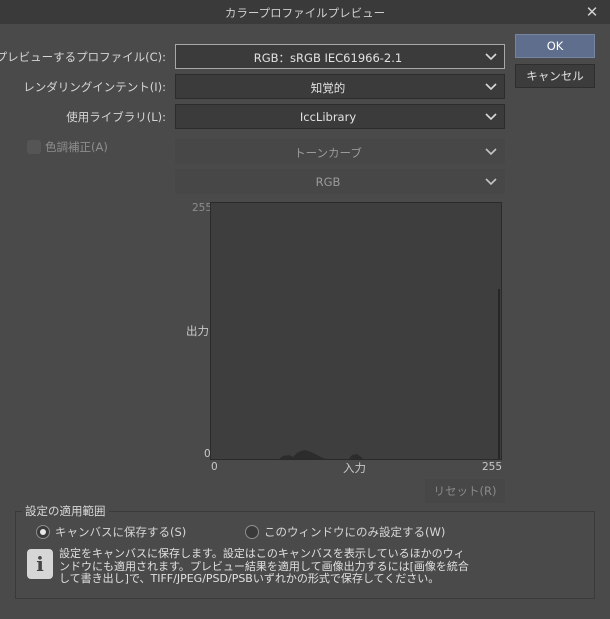 The width and height of the screenshot is (610, 619). Describe the element at coordinates (328, 182) in the screenshot. I see `channel-value: RGB` at that location.